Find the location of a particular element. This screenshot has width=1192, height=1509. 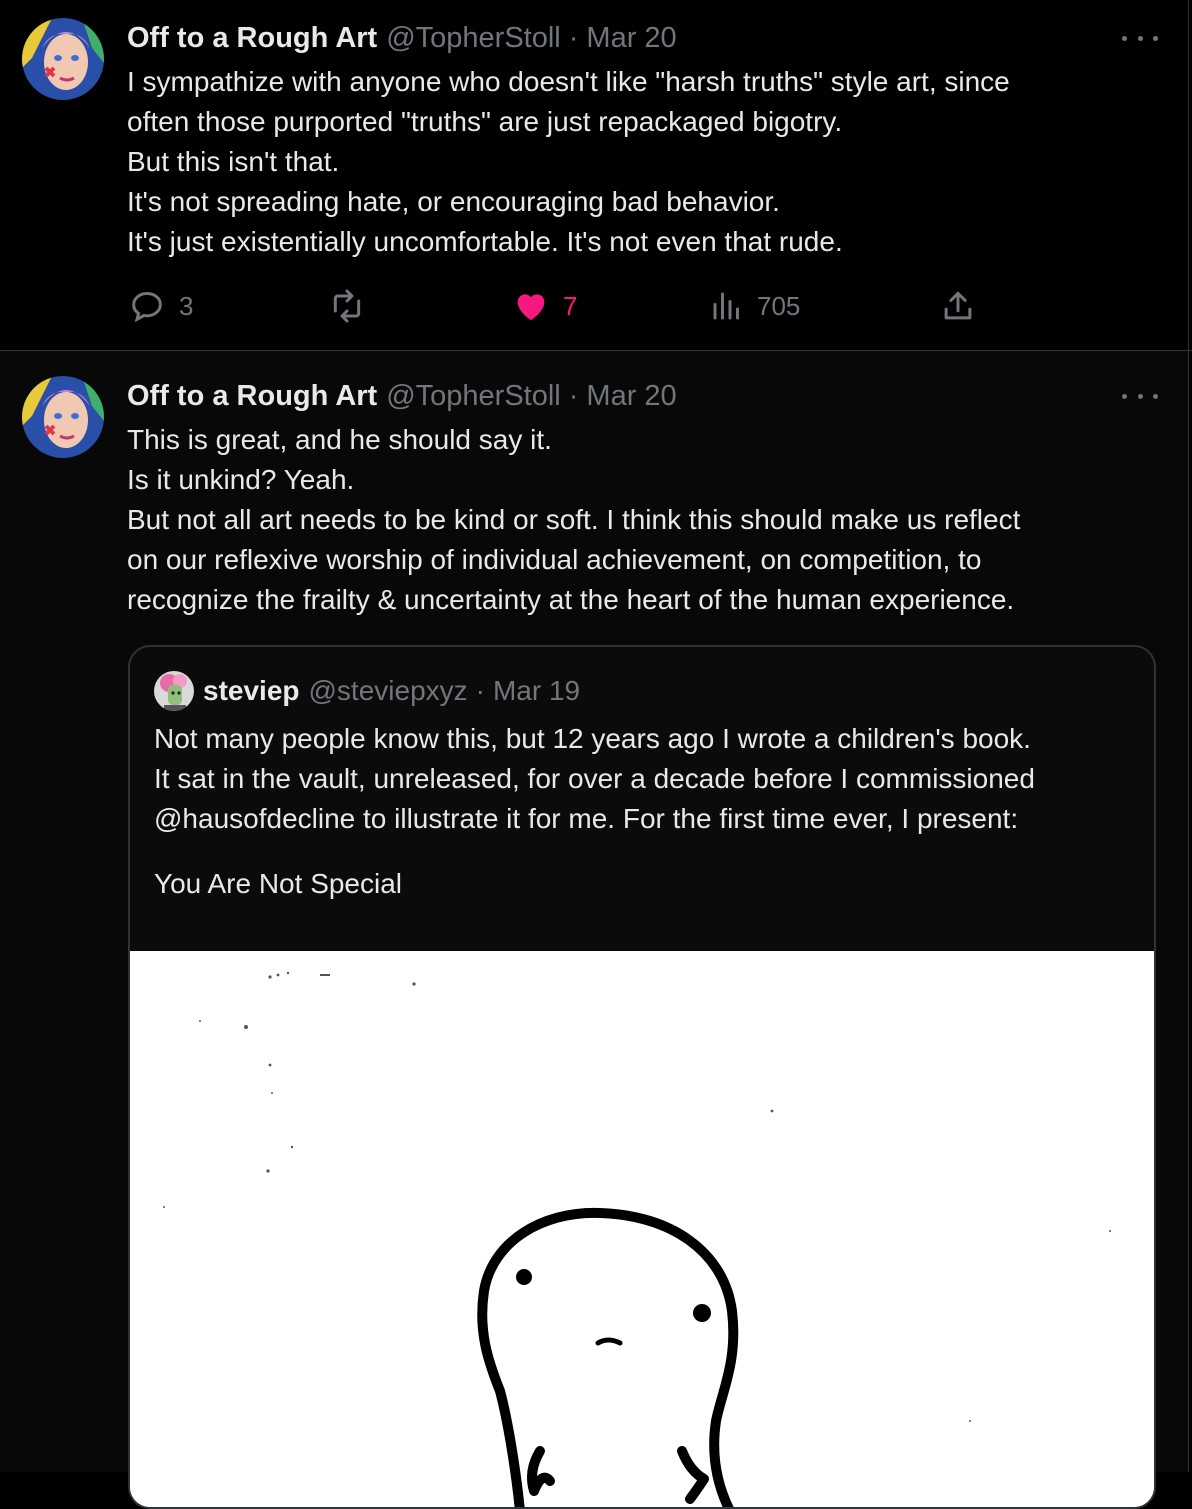

tweet-text-line: This is great, and he should say it. is located at coordinates (339, 439).